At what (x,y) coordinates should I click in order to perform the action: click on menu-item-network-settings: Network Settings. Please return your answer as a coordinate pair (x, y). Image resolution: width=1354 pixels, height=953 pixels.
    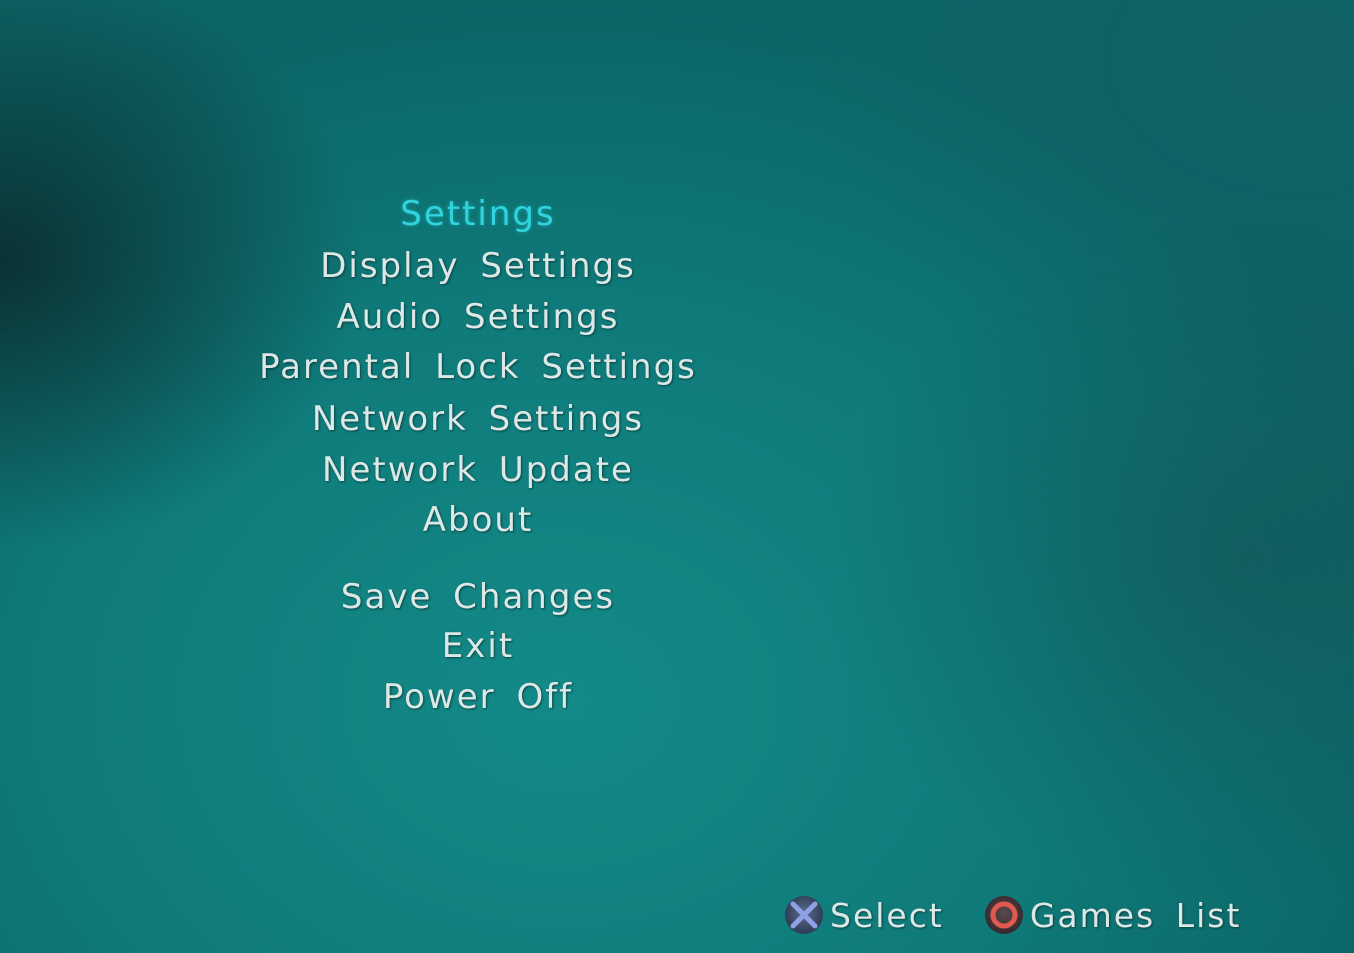
    Looking at the image, I should click on (478, 419).